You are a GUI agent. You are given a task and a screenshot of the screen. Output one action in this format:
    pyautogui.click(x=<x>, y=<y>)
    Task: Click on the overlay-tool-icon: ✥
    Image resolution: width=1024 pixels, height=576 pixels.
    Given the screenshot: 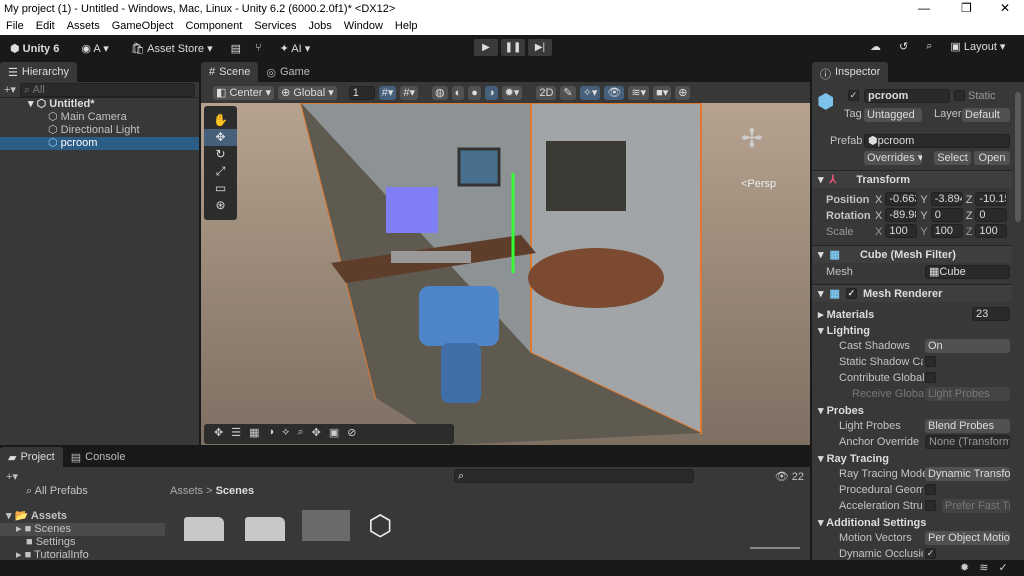 What is the action you would take?
    pyautogui.click(x=316, y=434)
    